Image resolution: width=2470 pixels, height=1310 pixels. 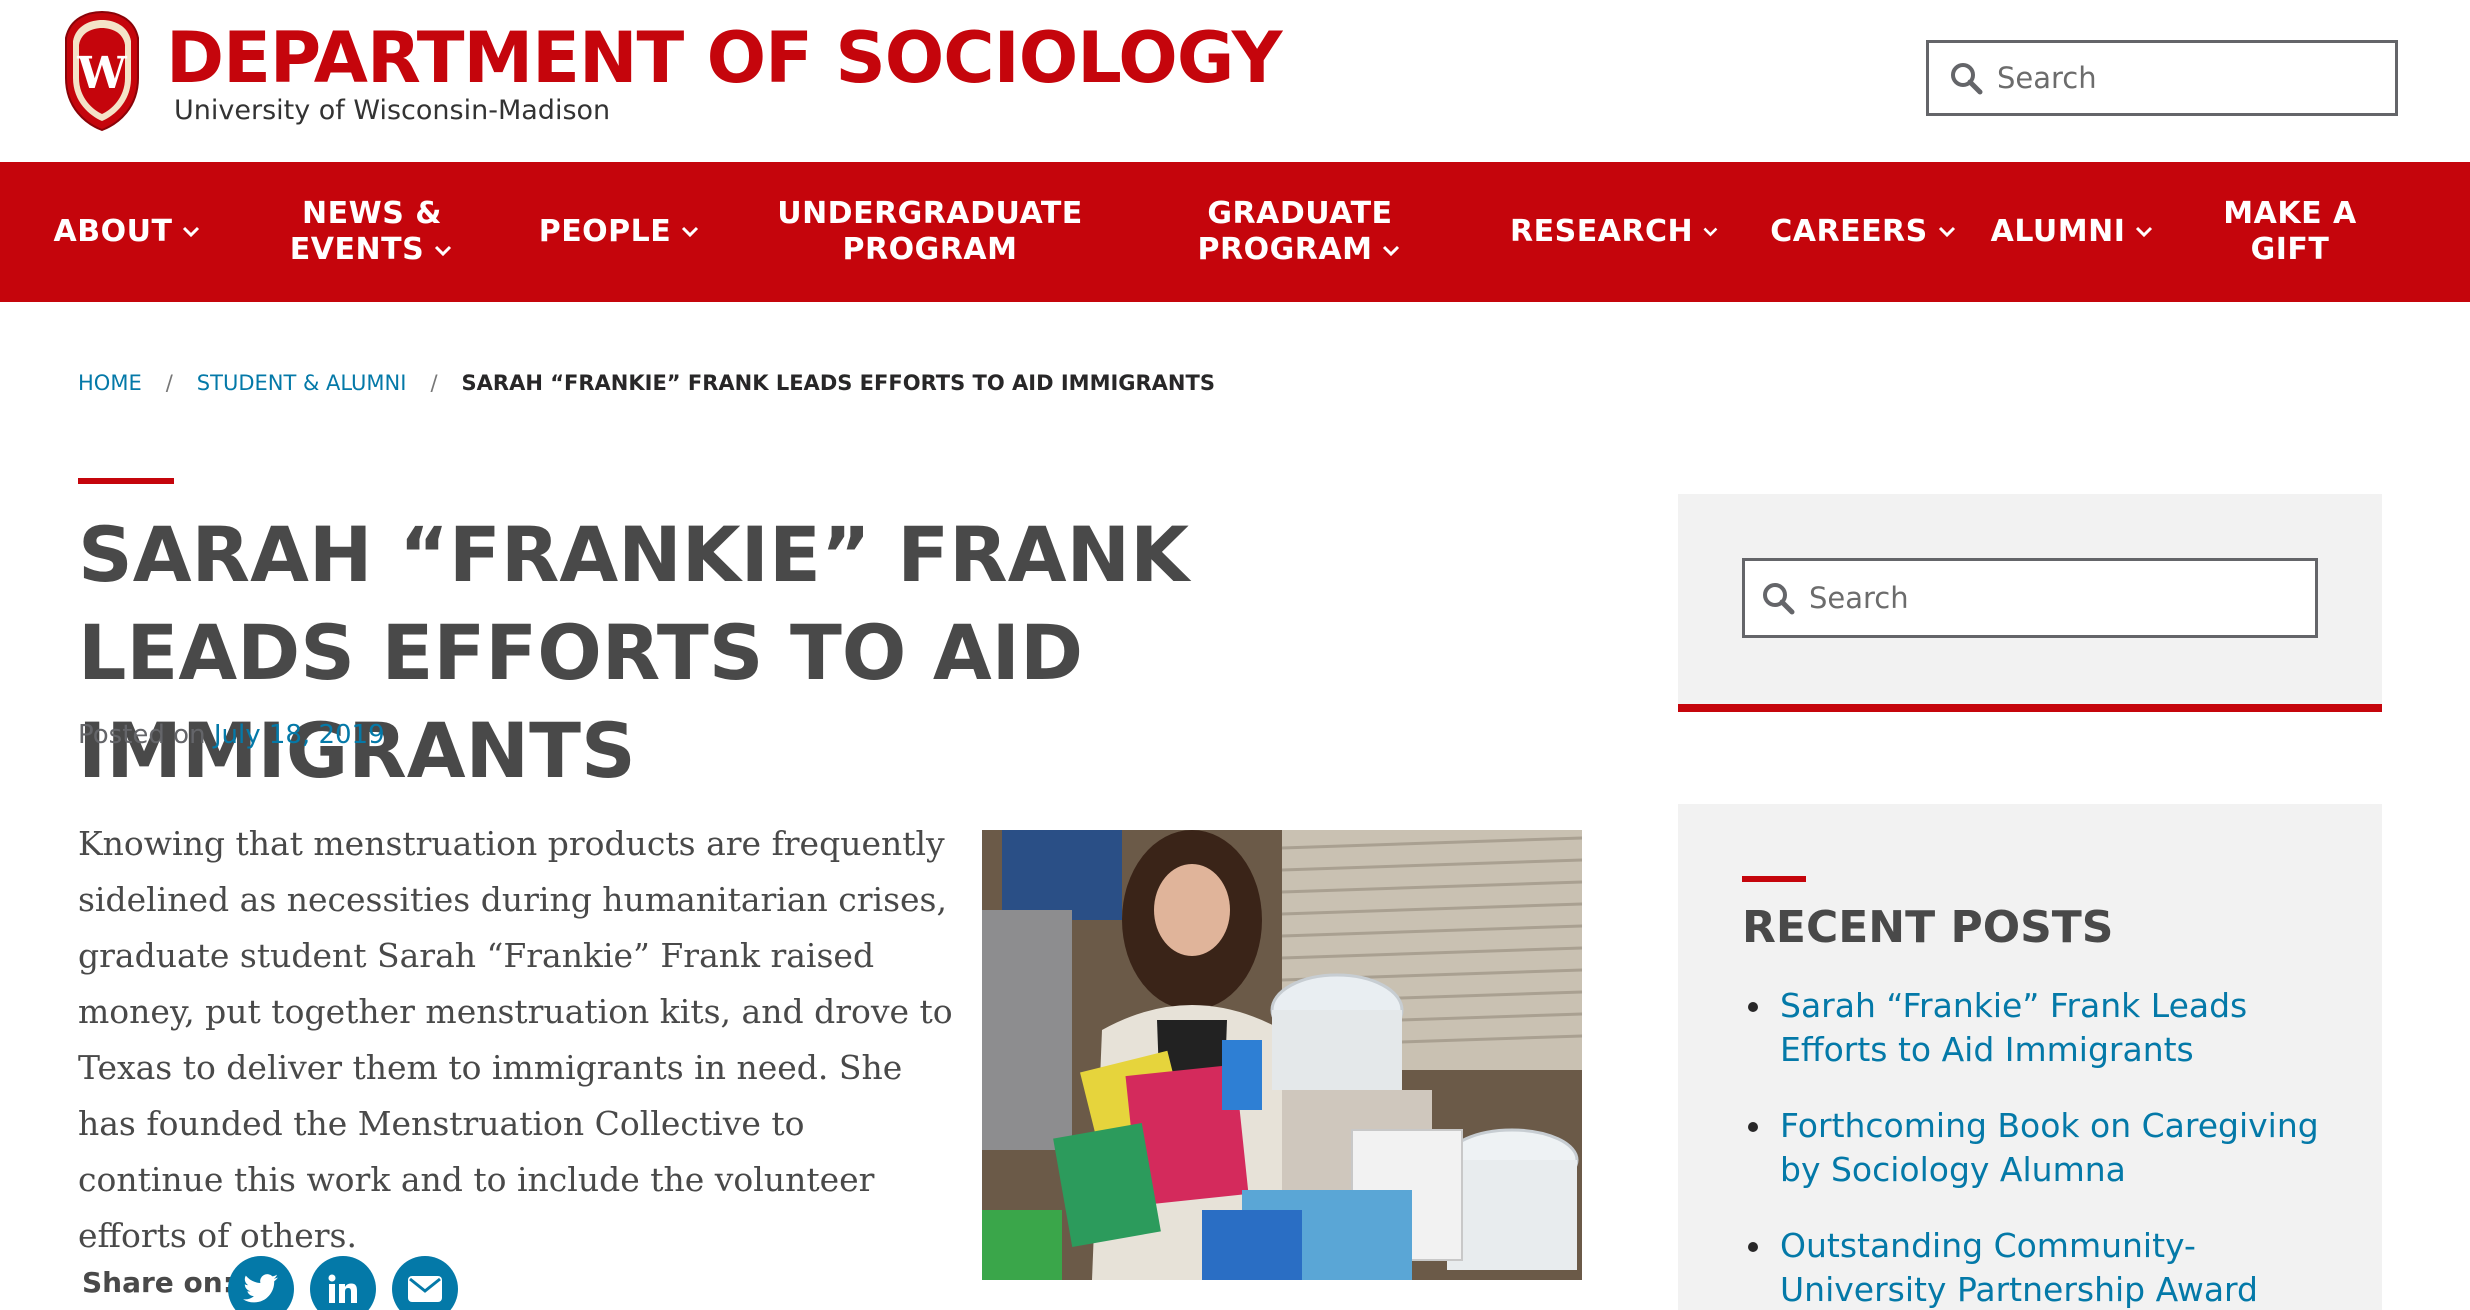 I want to click on posted-date-link: July 18, 2019, so click(x=299, y=735).